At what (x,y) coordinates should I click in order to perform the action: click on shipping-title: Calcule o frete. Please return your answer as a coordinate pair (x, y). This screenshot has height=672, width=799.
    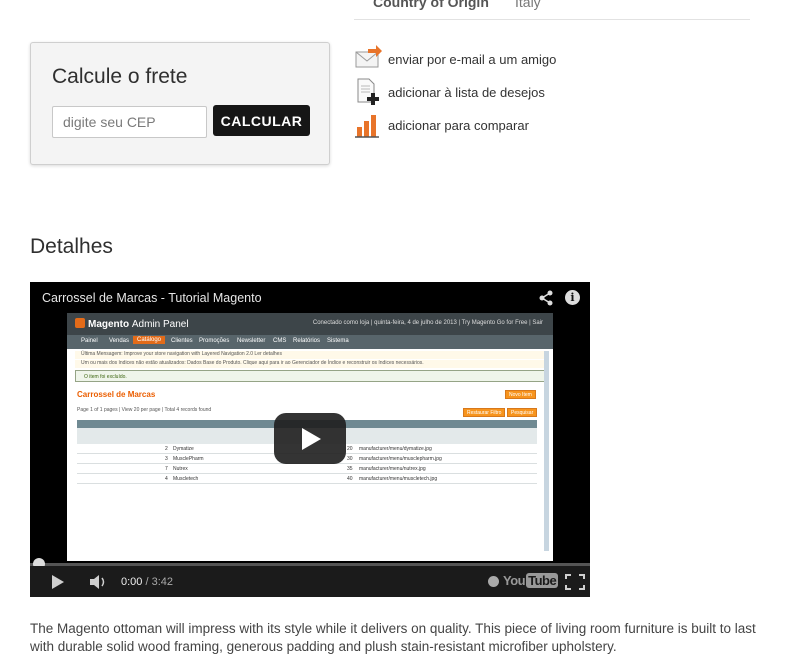
    Looking at the image, I should click on (120, 76).